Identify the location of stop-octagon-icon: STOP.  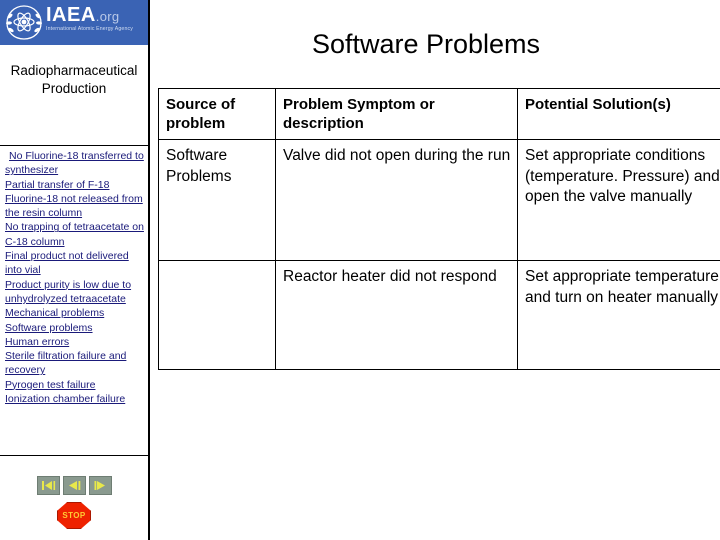
(74, 515).